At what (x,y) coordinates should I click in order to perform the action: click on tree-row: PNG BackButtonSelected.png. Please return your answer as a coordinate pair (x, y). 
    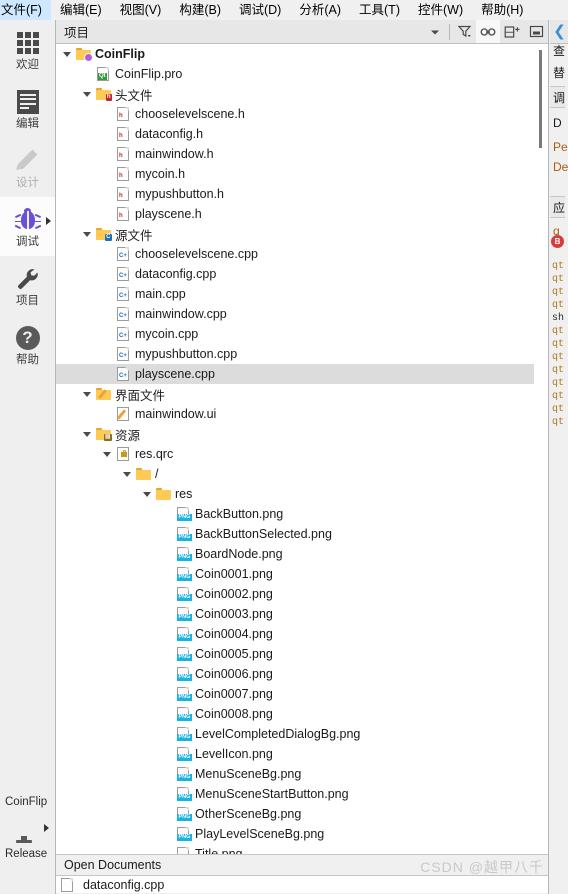
    Looking at the image, I should click on (295, 534).